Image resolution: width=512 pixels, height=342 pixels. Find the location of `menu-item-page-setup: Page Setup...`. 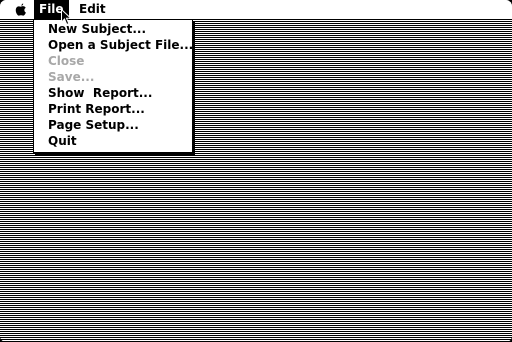

menu-item-page-setup: Page Setup... is located at coordinates (113, 125).